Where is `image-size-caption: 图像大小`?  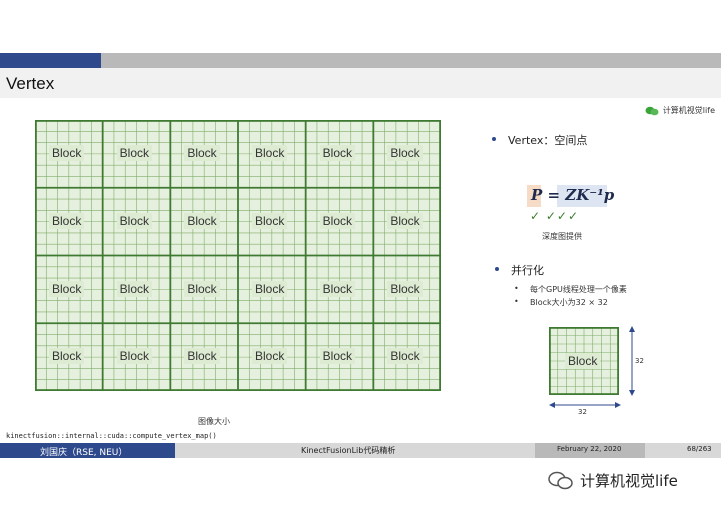 image-size-caption: 图像大小 is located at coordinates (214, 421).